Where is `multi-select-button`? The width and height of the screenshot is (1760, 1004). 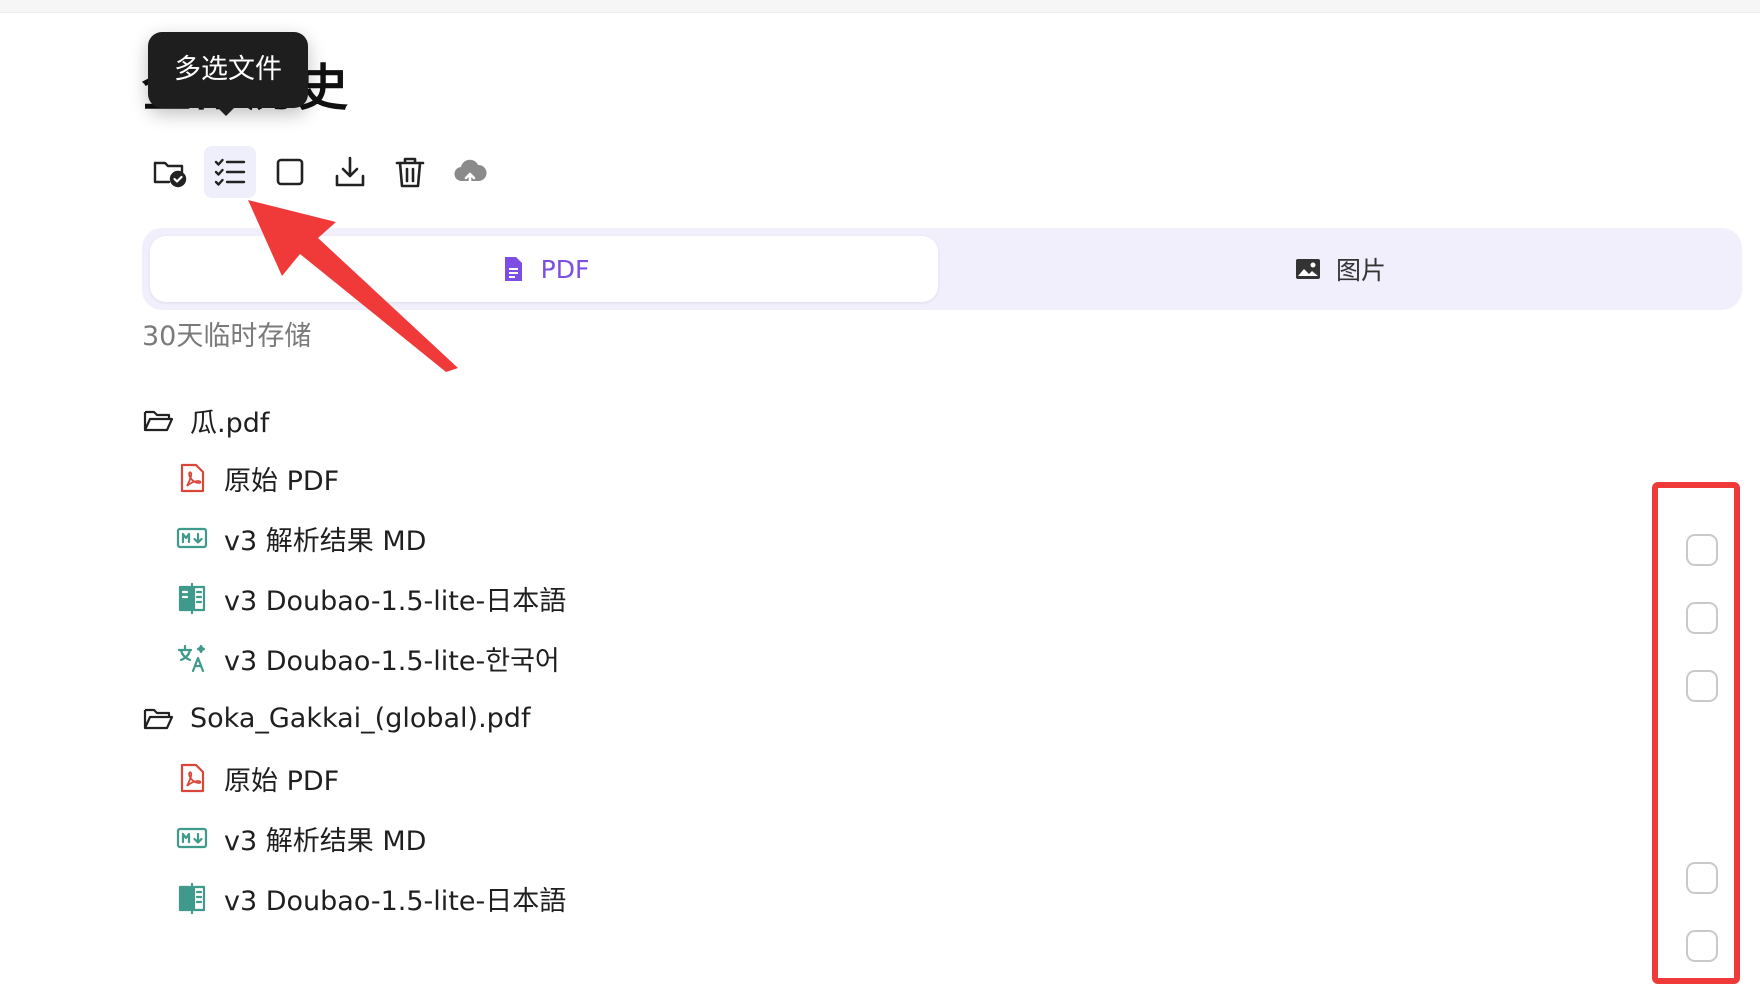
multi-select-button is located at coordinates (230, 172).